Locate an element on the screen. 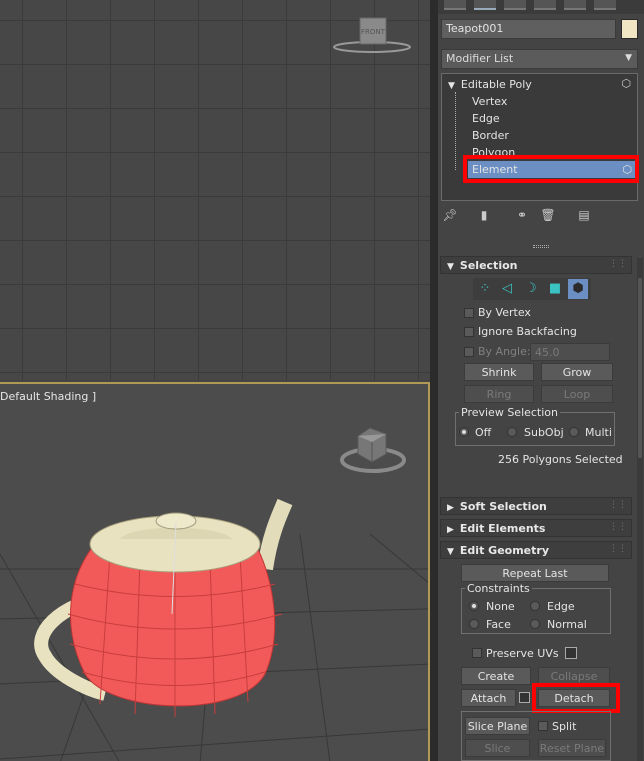  command-panel-tabs is located at coordinates (541, 7).